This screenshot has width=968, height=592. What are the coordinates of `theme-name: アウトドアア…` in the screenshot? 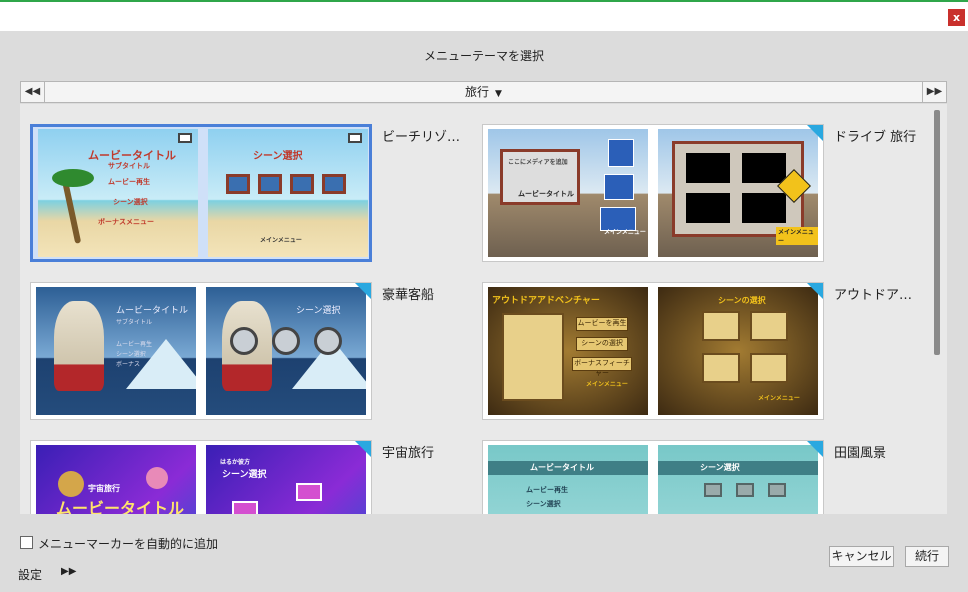 It's located at (879, 295).